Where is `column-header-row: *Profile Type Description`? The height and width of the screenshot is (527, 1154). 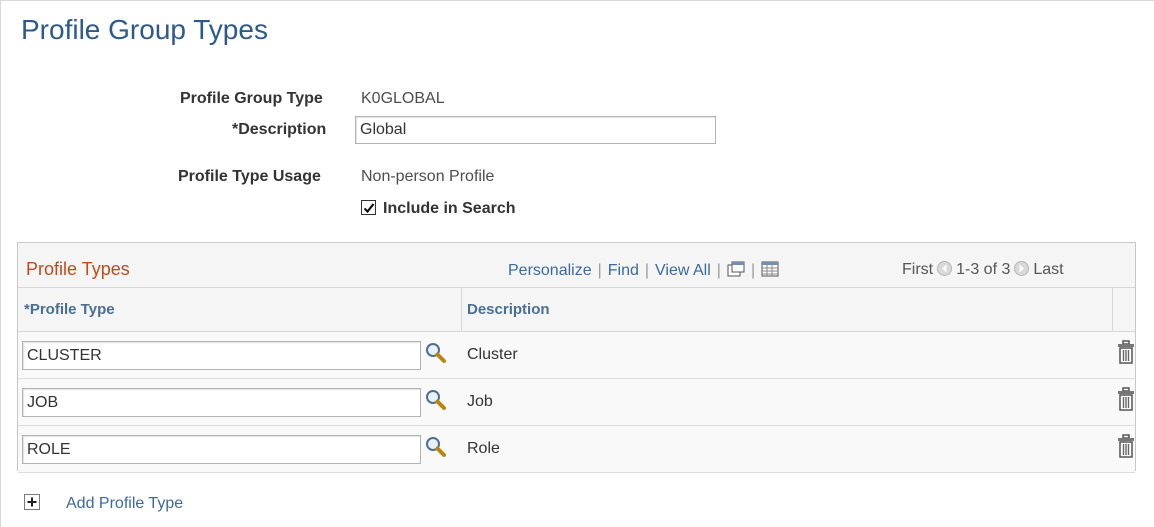
column-header-row: *Profile Type Description is located at coordinates (576, 310).